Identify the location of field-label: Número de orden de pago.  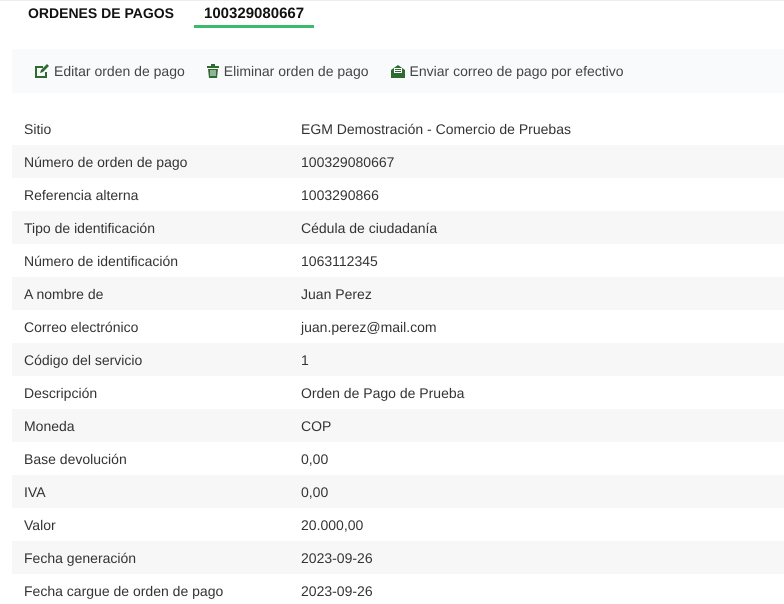
(105, 162).